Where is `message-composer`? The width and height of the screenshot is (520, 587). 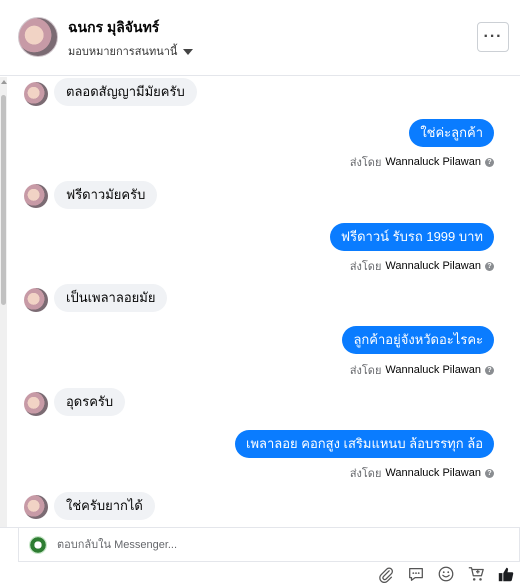
message-composer is located at coordinates (260, 557).